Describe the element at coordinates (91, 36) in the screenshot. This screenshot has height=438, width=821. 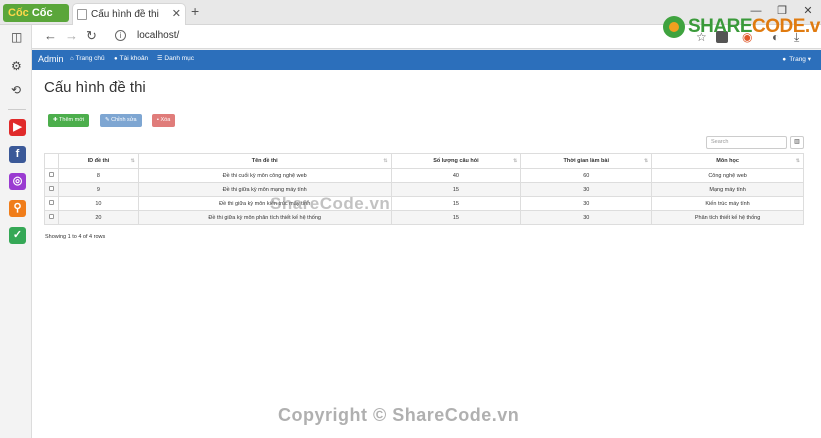
I see `reload-icon: ↻` at that location.